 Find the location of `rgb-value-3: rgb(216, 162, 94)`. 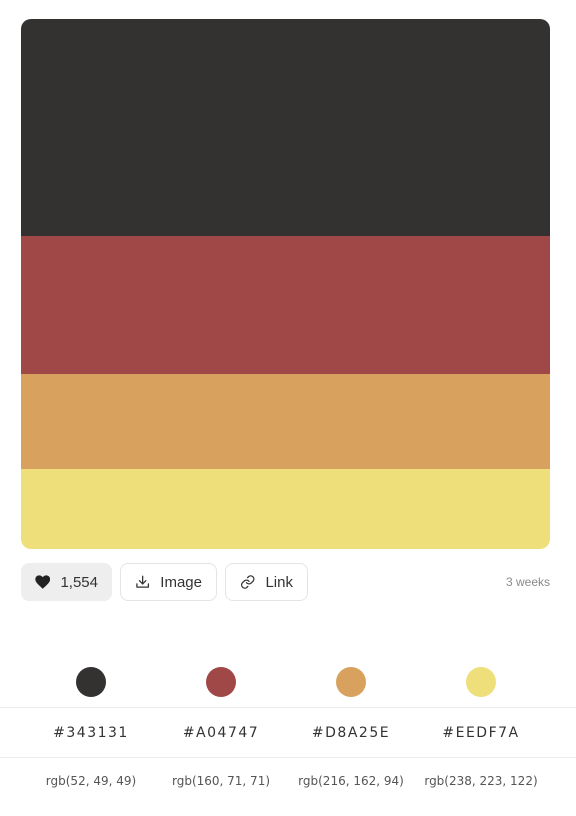

rgb-value-3: rgb(216, 162, 94) is located at coordinates (351, 781).